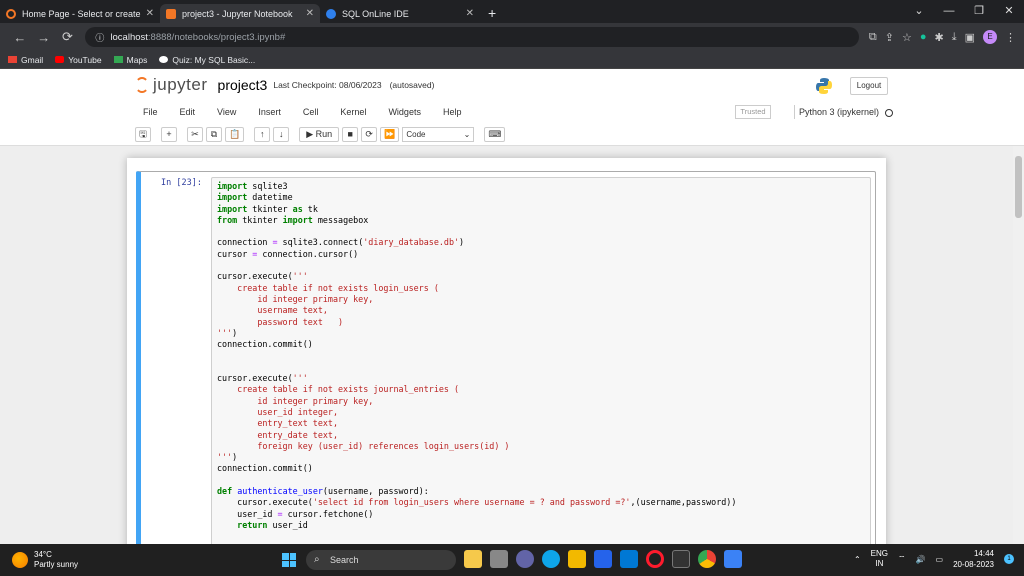 The image size is (1024, 576). What do you see at coordinates (130, 60) in the screenshot?
I see `bookmark-maps: Maps` at bounding box center [130, 60].